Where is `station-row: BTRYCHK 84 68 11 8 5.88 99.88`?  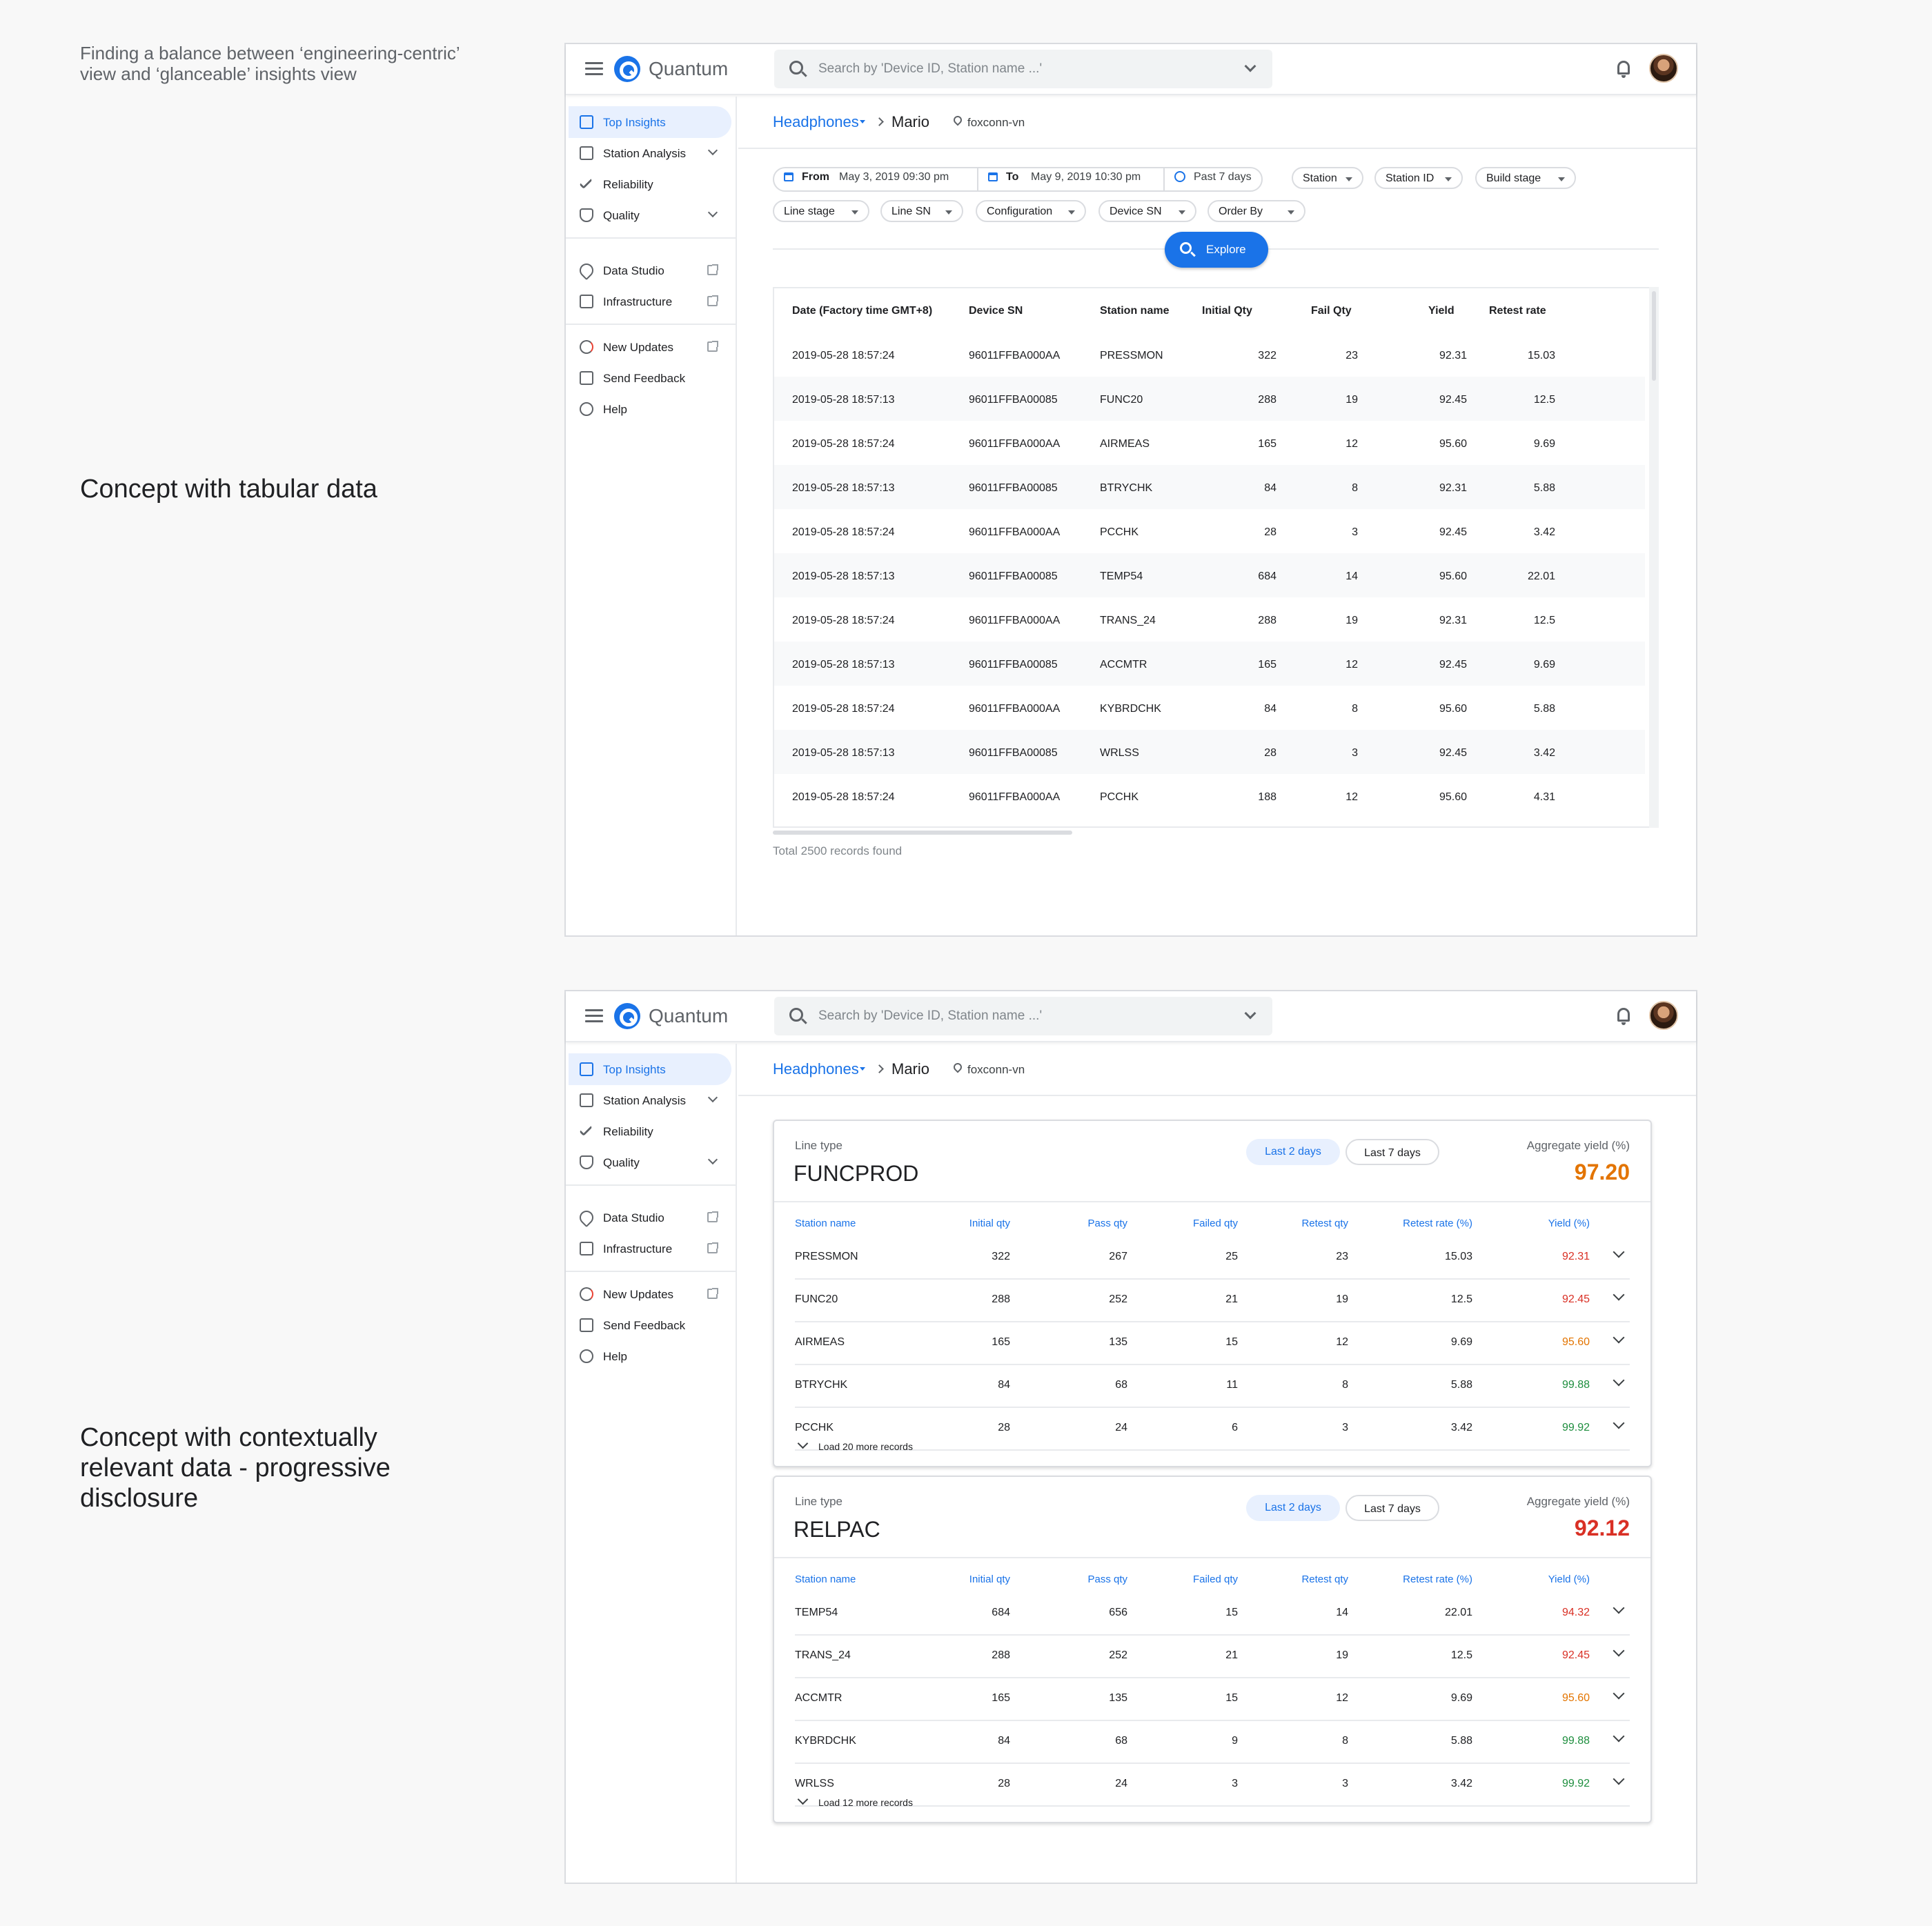 station-row: BTRYCHK 84 68 11 8 5.88 99.88 is located at coordinates (1212, 1386).